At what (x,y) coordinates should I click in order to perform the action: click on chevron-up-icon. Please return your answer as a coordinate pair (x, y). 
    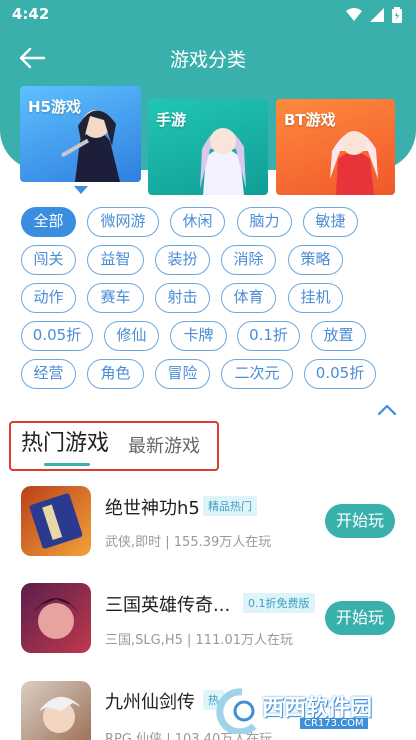
    Looking at the image, I should click on (387, 410).